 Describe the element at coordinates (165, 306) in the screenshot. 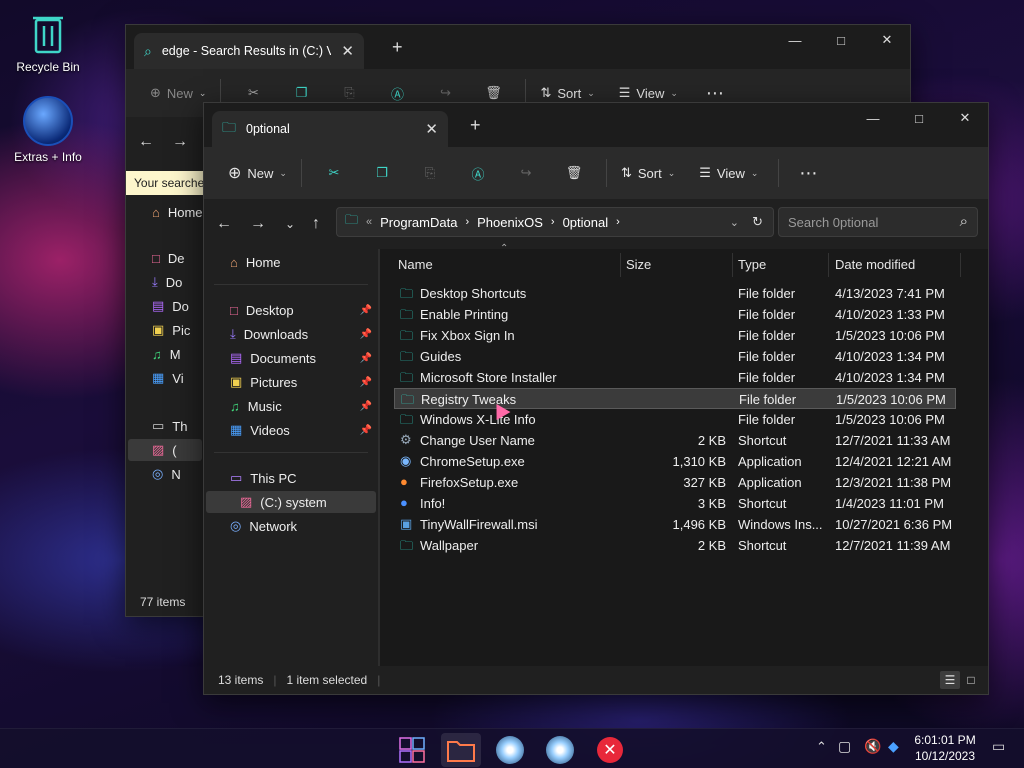

I see `nav-documents: ▤ Do` at that location.